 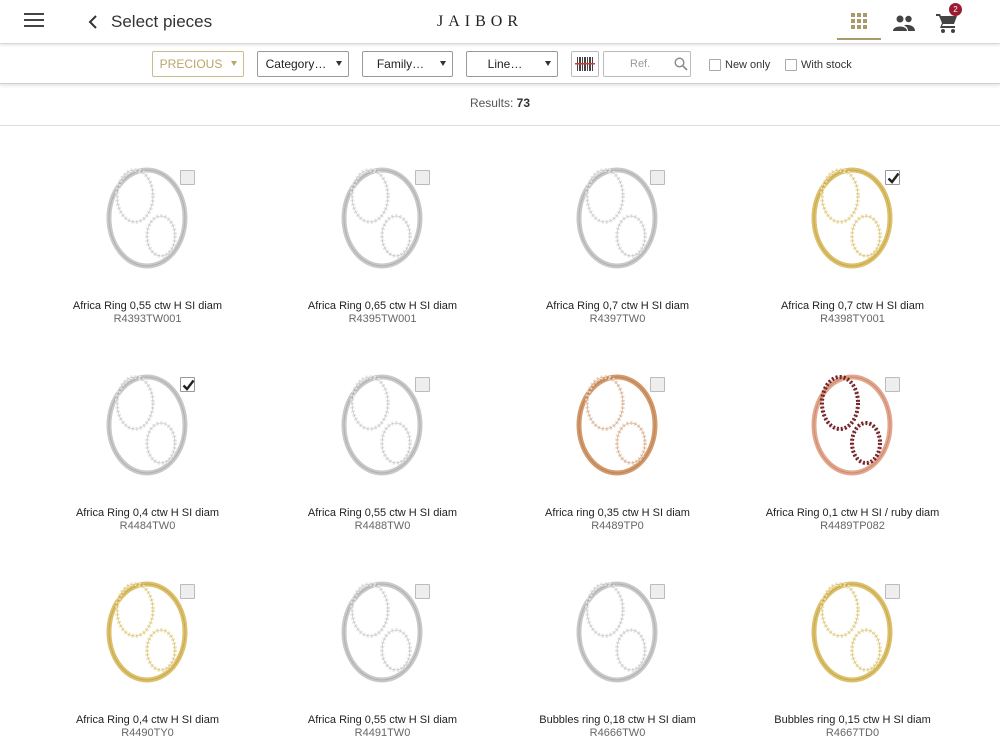 I want to click on product-card: Africa Ring 0,55 ctw H SI diam R4393TW001, so click(x=147, y=240).